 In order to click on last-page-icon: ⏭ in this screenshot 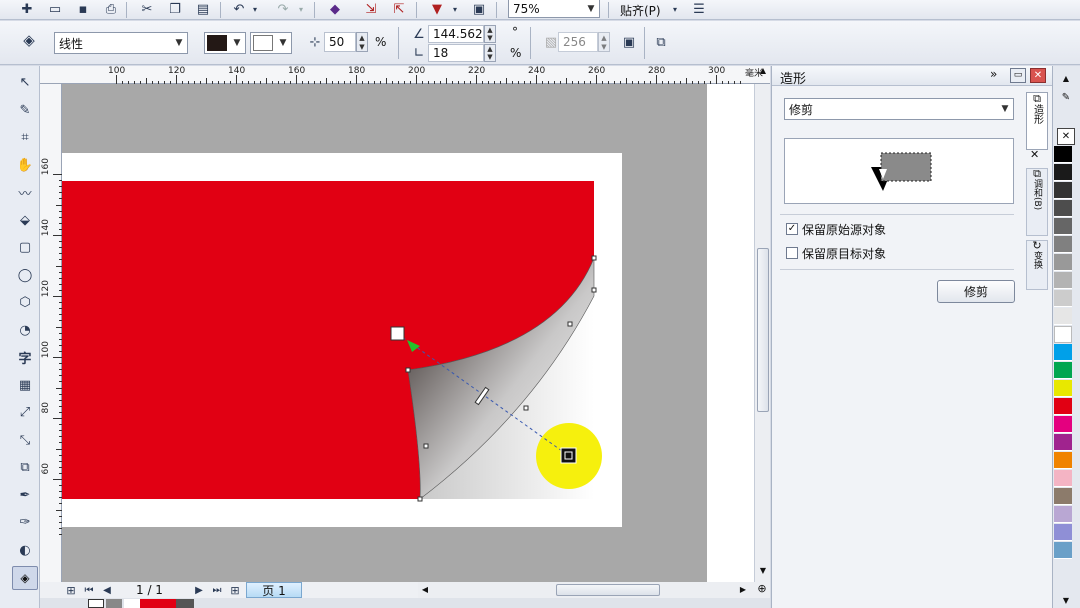, I will do `click(217, 590)`.